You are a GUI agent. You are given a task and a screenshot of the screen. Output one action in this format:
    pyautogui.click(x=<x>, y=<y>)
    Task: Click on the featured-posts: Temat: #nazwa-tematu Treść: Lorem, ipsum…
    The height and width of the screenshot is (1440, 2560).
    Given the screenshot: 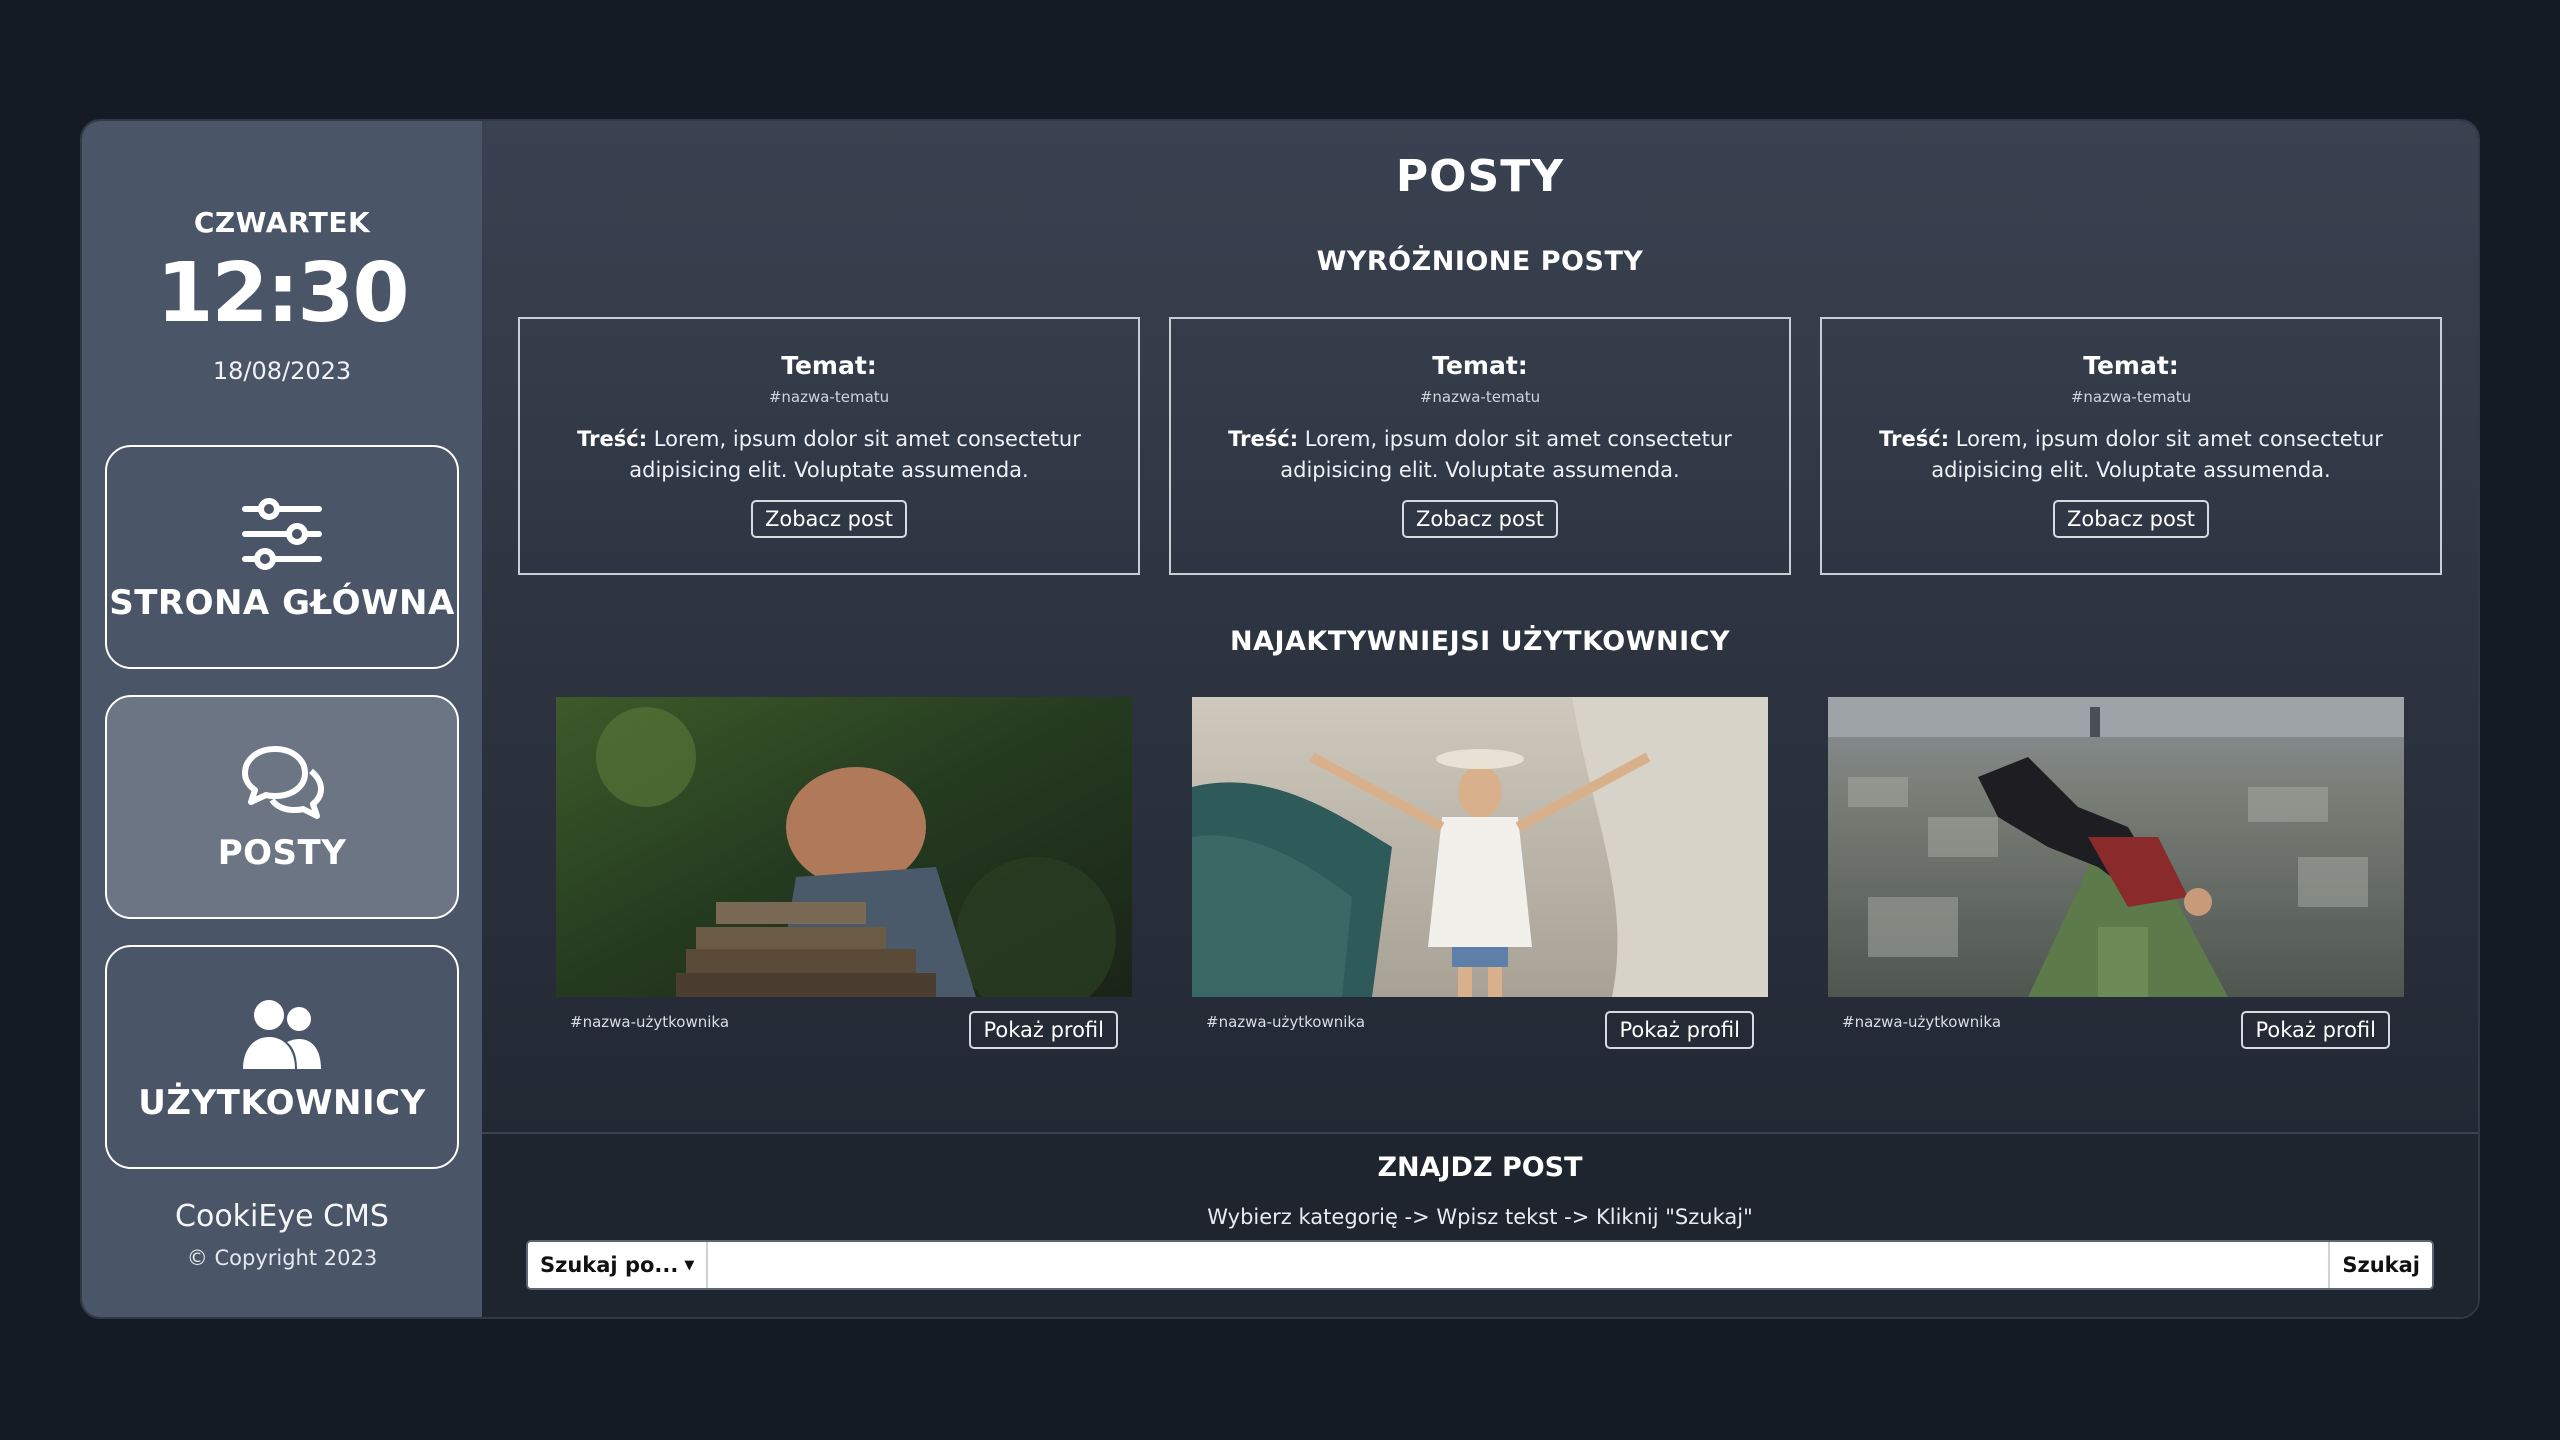 What is the action you would take?
    pyautogui.click(x=1480, y=447)
    